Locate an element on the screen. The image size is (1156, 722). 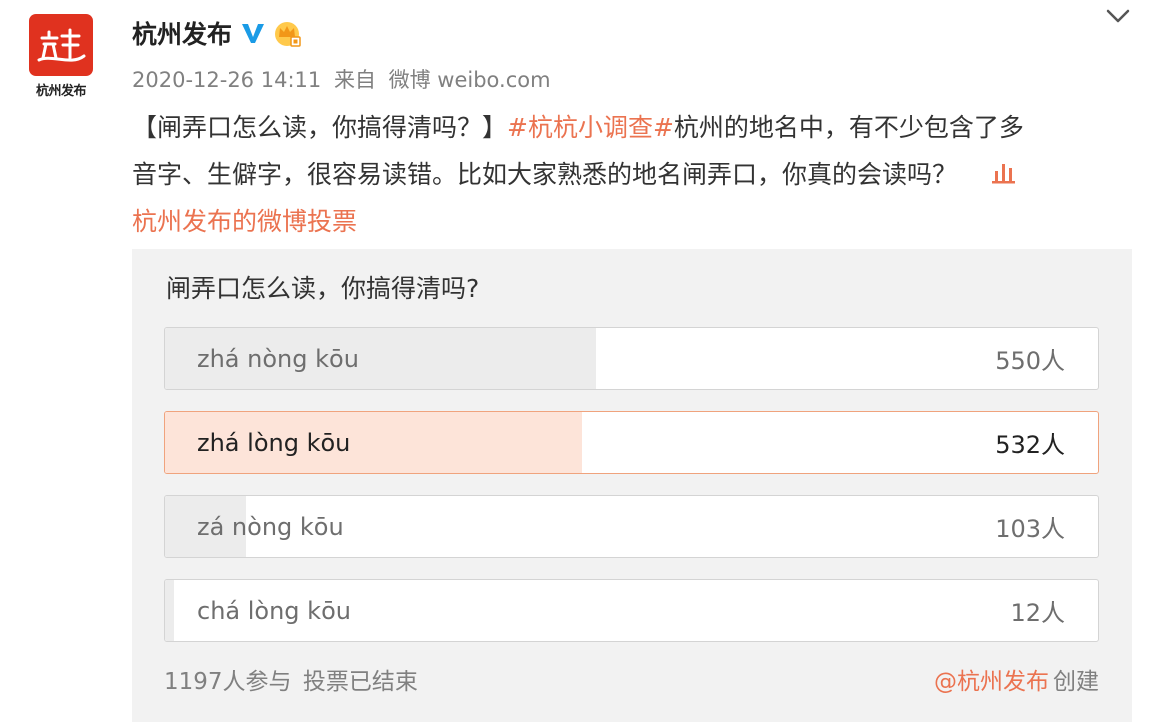
post-line-1-suffix: 杭州的地名中，有不少包含了多 is located at coordinates (848, 127).